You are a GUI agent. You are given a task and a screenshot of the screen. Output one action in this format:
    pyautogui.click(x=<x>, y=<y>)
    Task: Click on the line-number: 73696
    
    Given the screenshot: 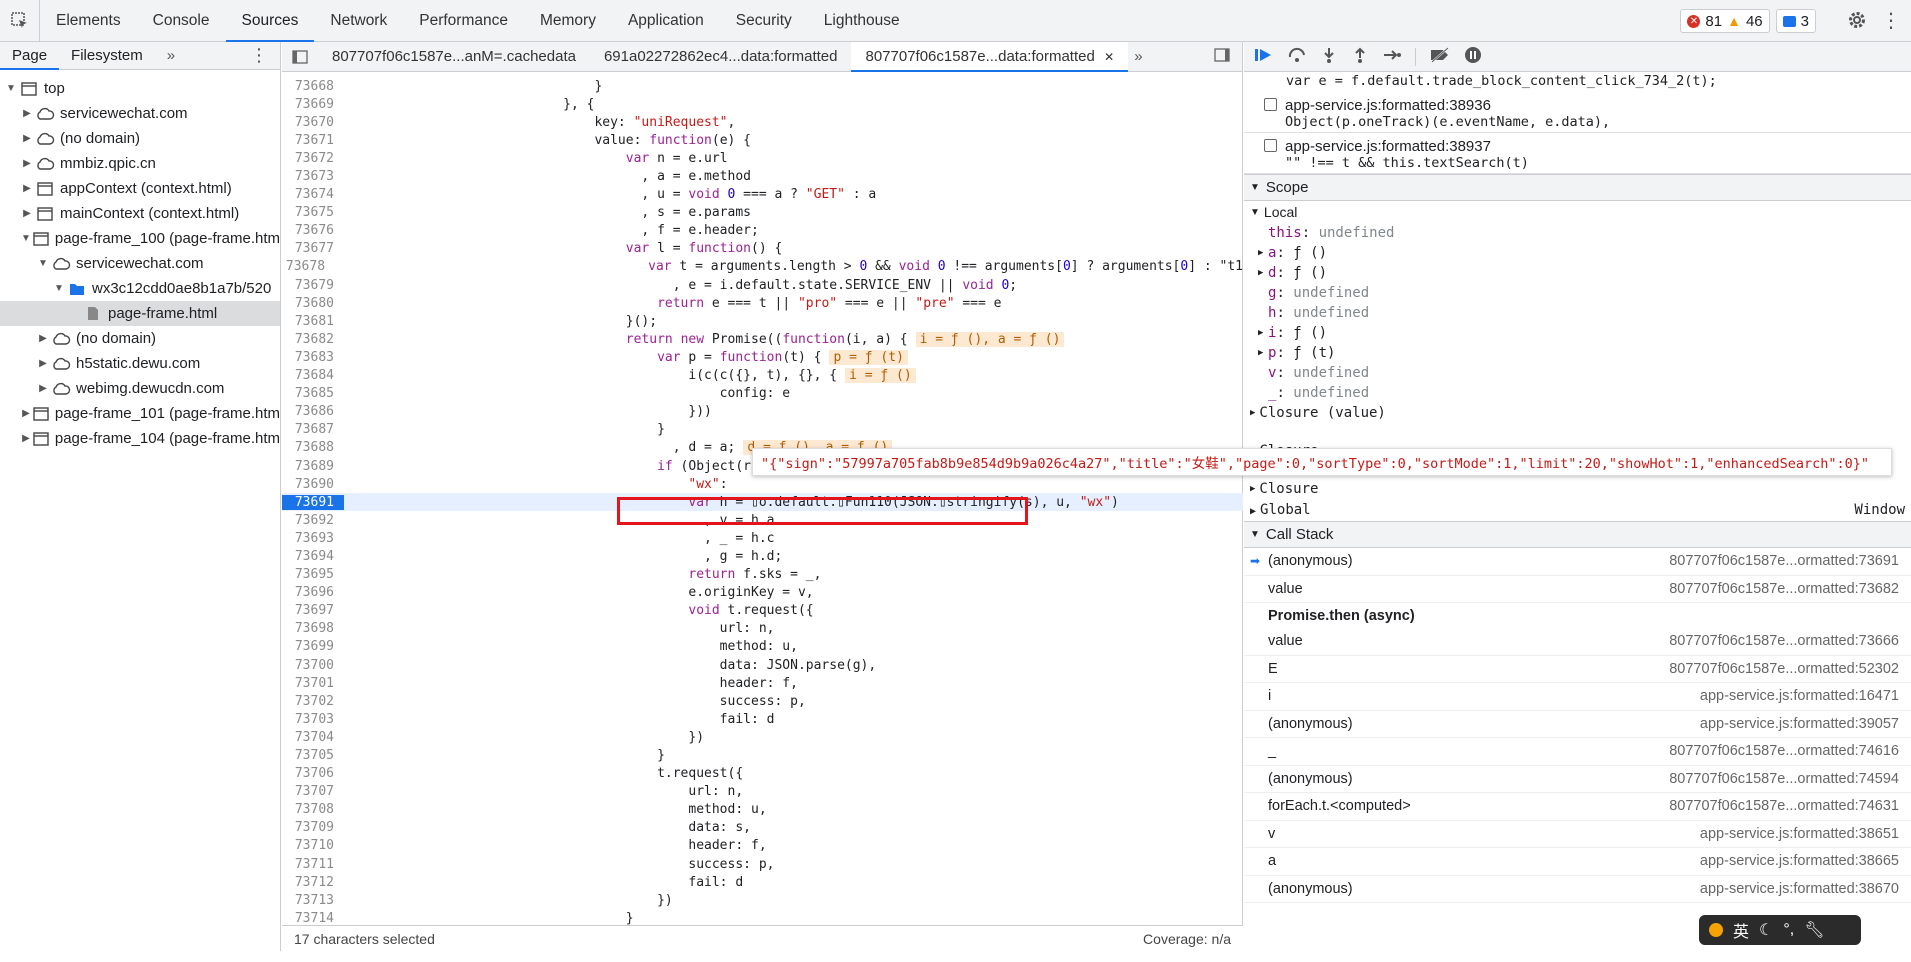 What is the action you would take?
    pyautogui.click(x=313, y=592)
    